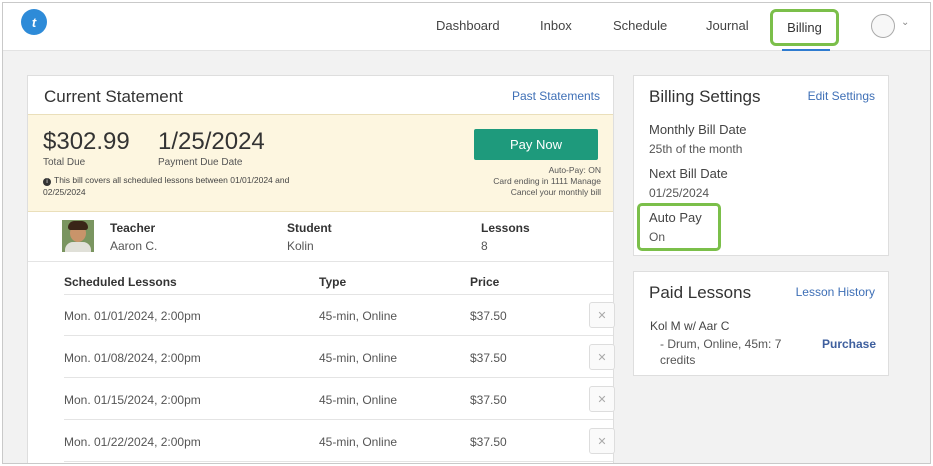 The height and width of the screenshot is (466, 933). Describe the element at coordinates (804, 27) in the screenshot. I see `nav-billing: Billing` at that location.